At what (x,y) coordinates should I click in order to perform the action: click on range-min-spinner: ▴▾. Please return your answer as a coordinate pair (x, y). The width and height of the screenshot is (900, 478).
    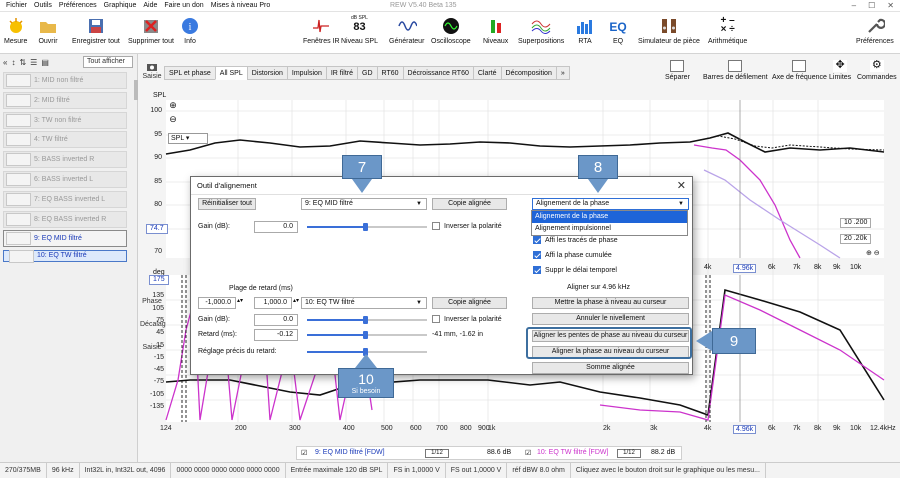
    Looking at the image, I should click on (240, 301).